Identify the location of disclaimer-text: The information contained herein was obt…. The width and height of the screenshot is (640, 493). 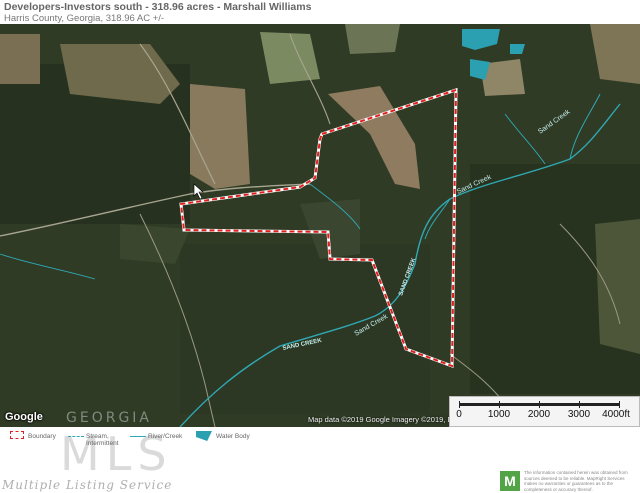
(576, 481).